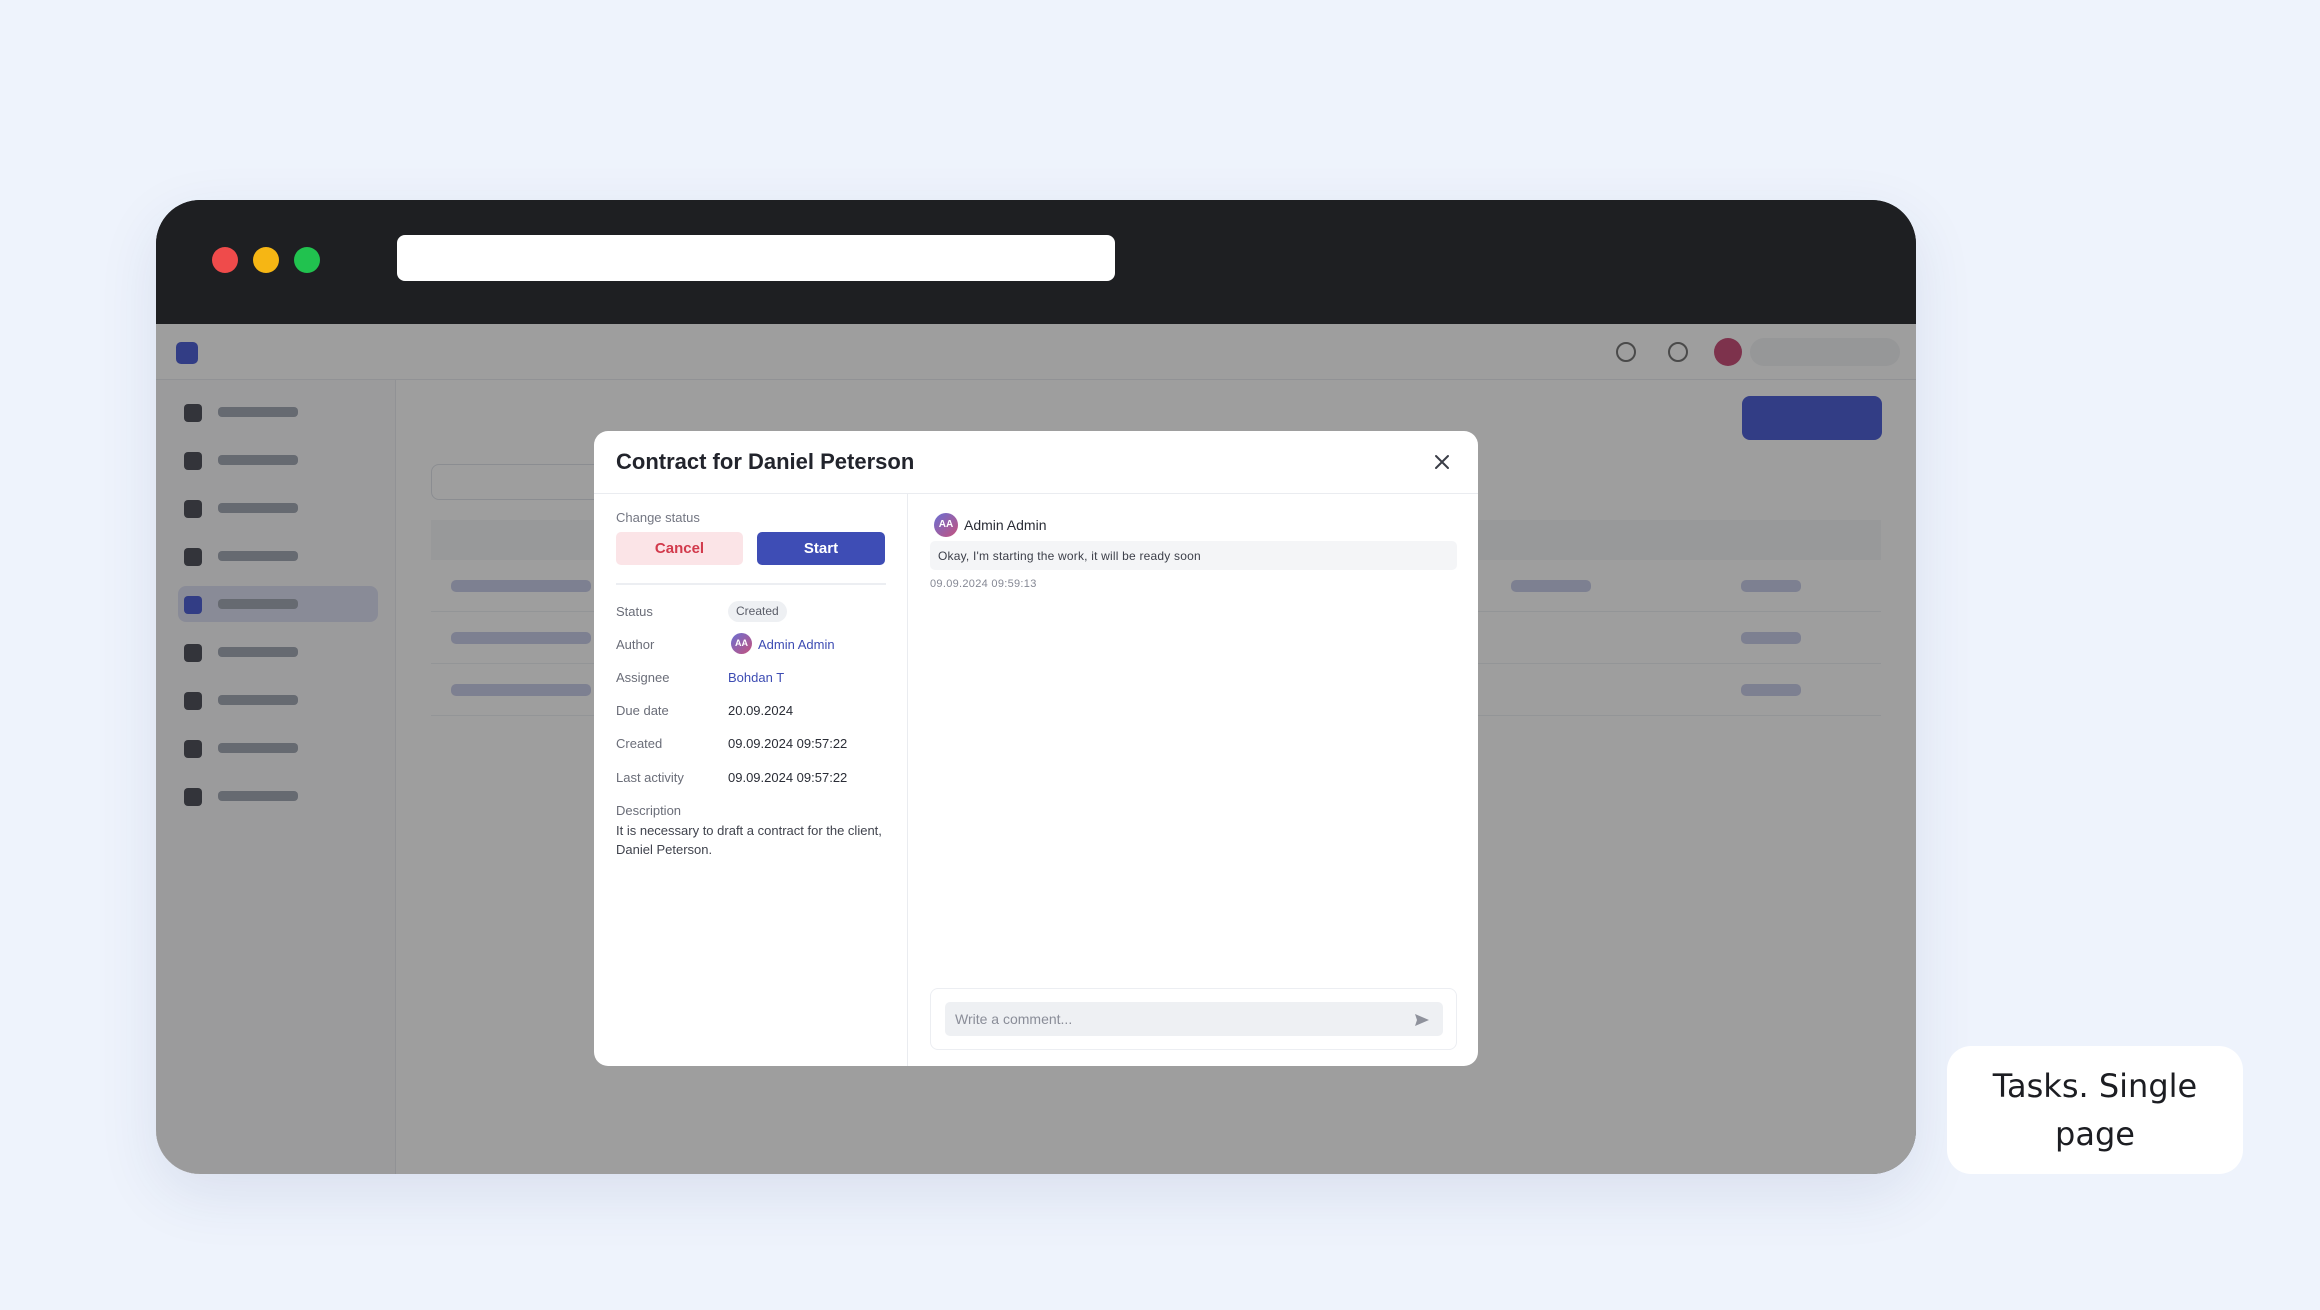 Image resolution: width=2320 pixels, height=1310 pixels. I want to click on description-label: Description, so click(649, 810).